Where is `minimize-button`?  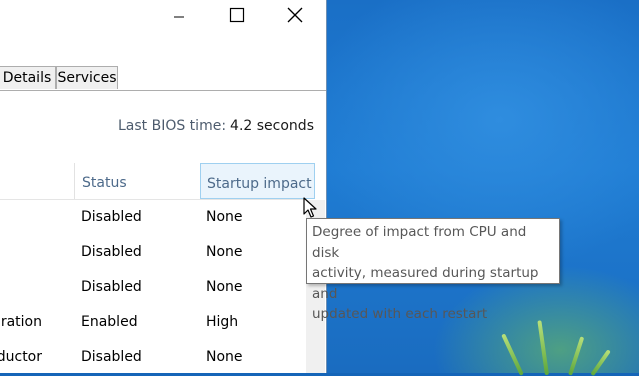 minimize-button is located at coordinates (179, 15).